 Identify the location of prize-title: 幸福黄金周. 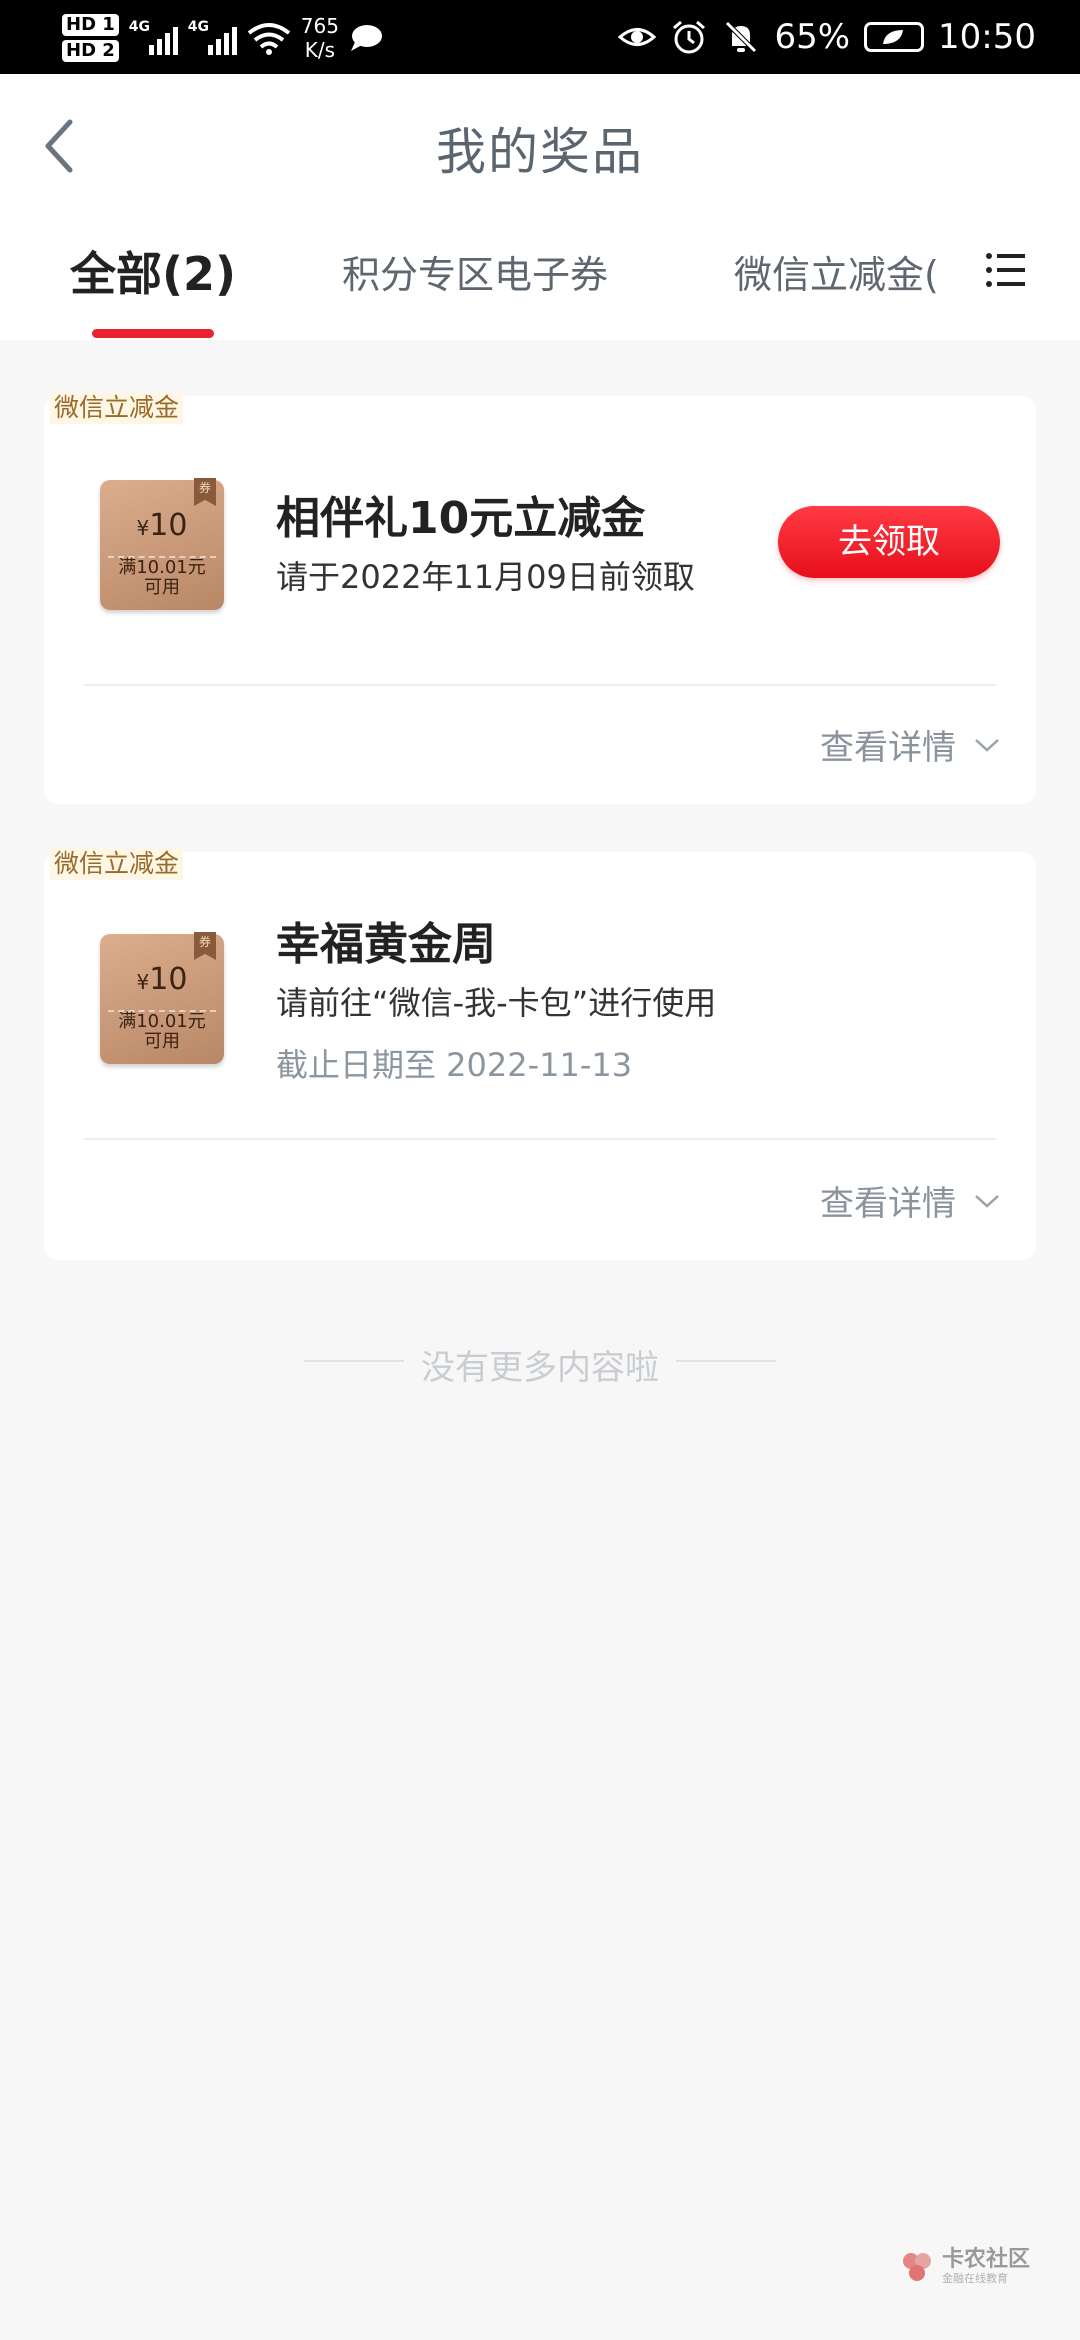
(386, 944).